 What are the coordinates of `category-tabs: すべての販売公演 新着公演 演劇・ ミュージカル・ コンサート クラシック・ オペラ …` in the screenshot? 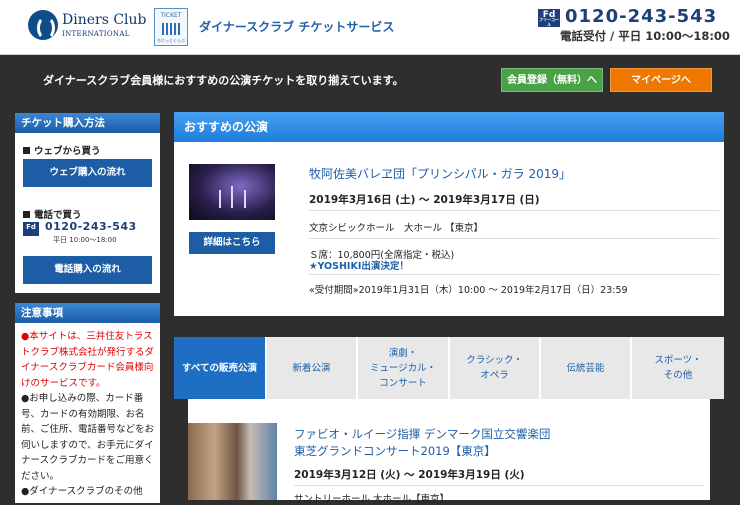 It's located at (449, 368).